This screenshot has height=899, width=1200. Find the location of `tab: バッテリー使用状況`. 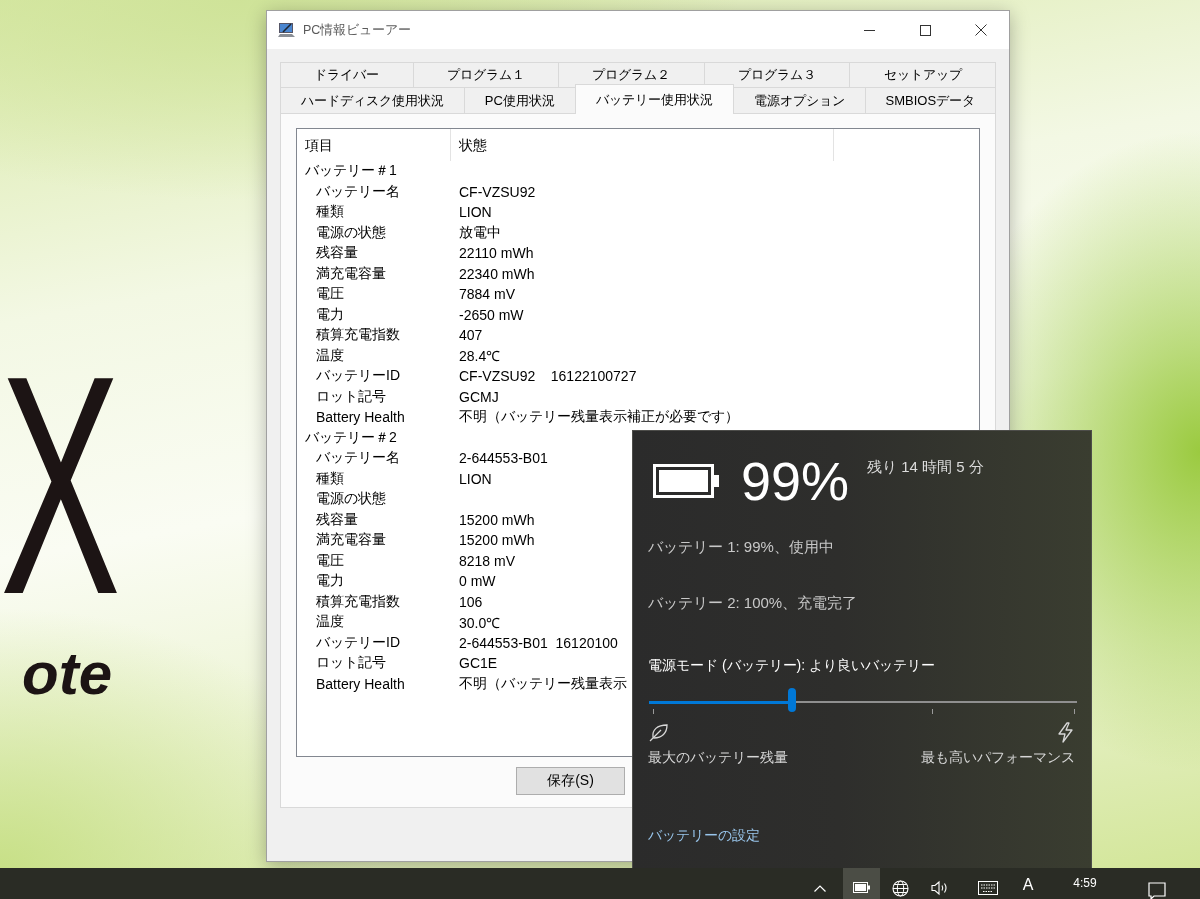

tab: バッテリー使用状況 is located at coordinates (654, 99).